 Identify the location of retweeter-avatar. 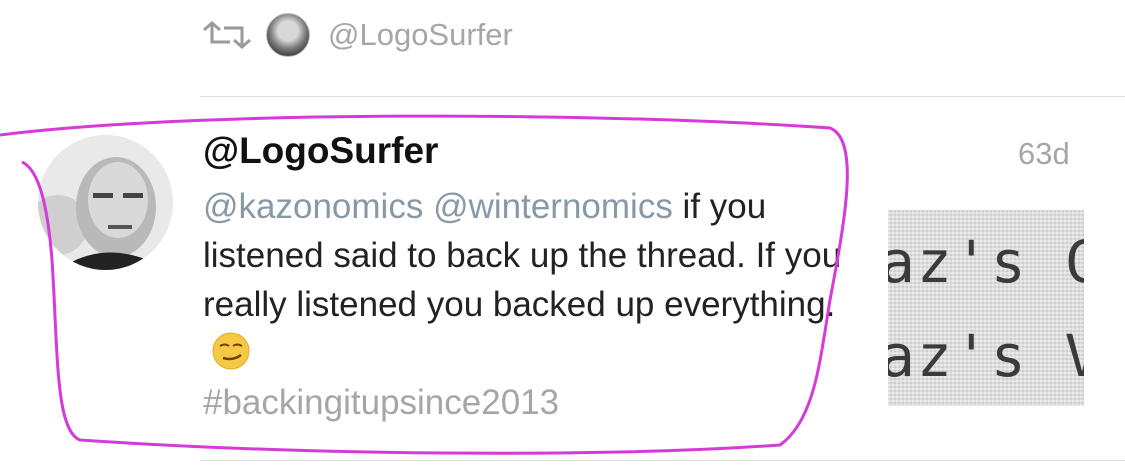
(288, 35).